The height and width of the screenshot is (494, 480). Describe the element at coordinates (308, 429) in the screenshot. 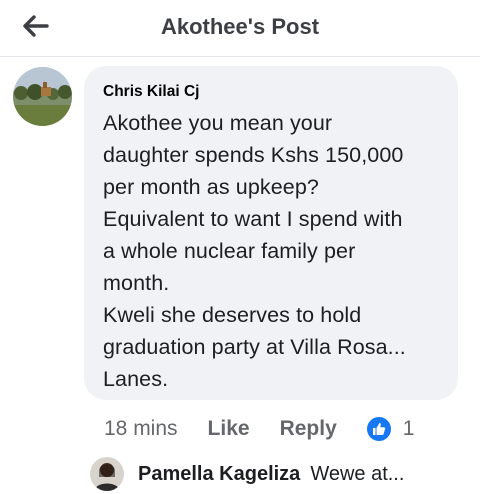

I see `reply-button: Reply` at that location.